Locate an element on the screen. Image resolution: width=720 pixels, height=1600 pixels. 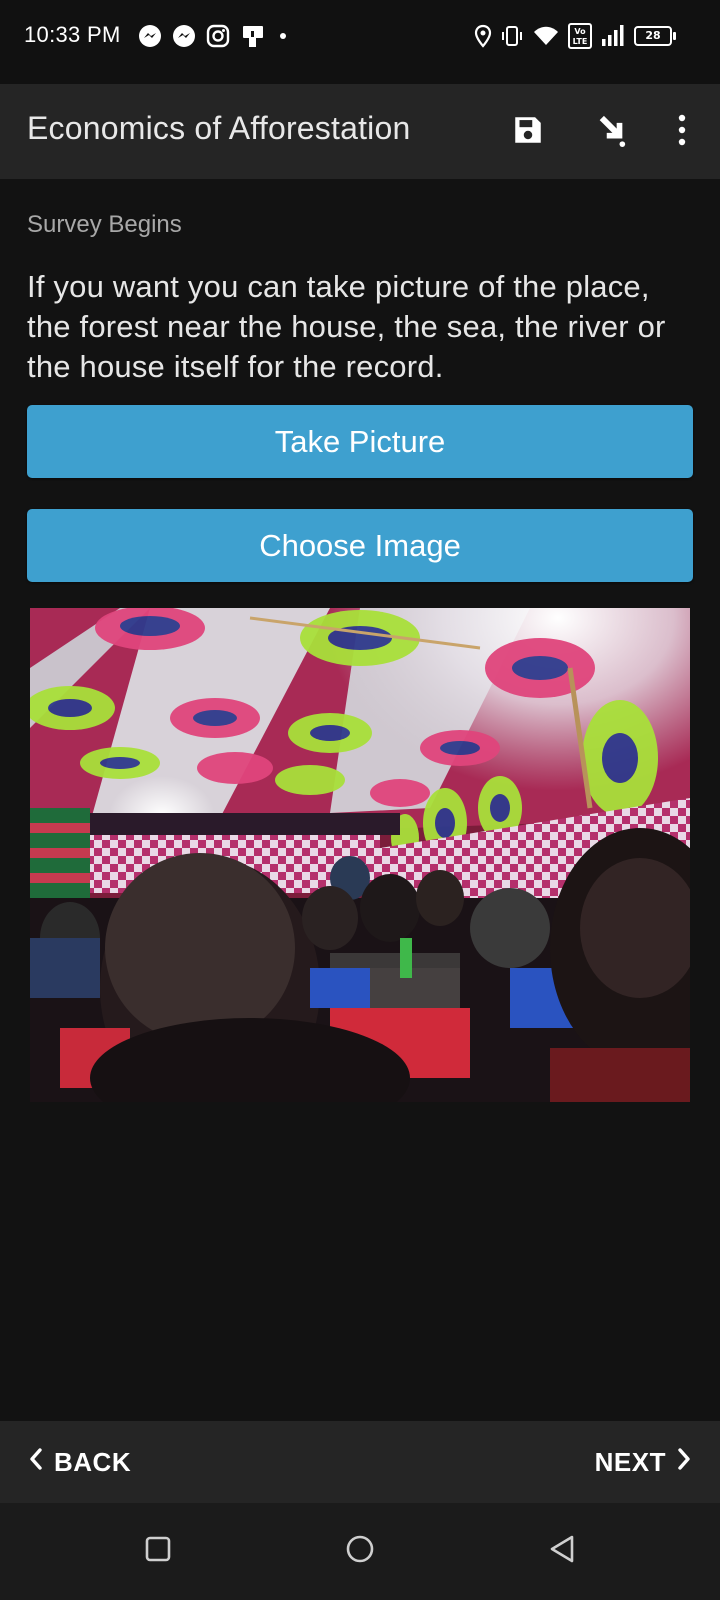
svg-text: Vo is located at coordinates (580, 31).